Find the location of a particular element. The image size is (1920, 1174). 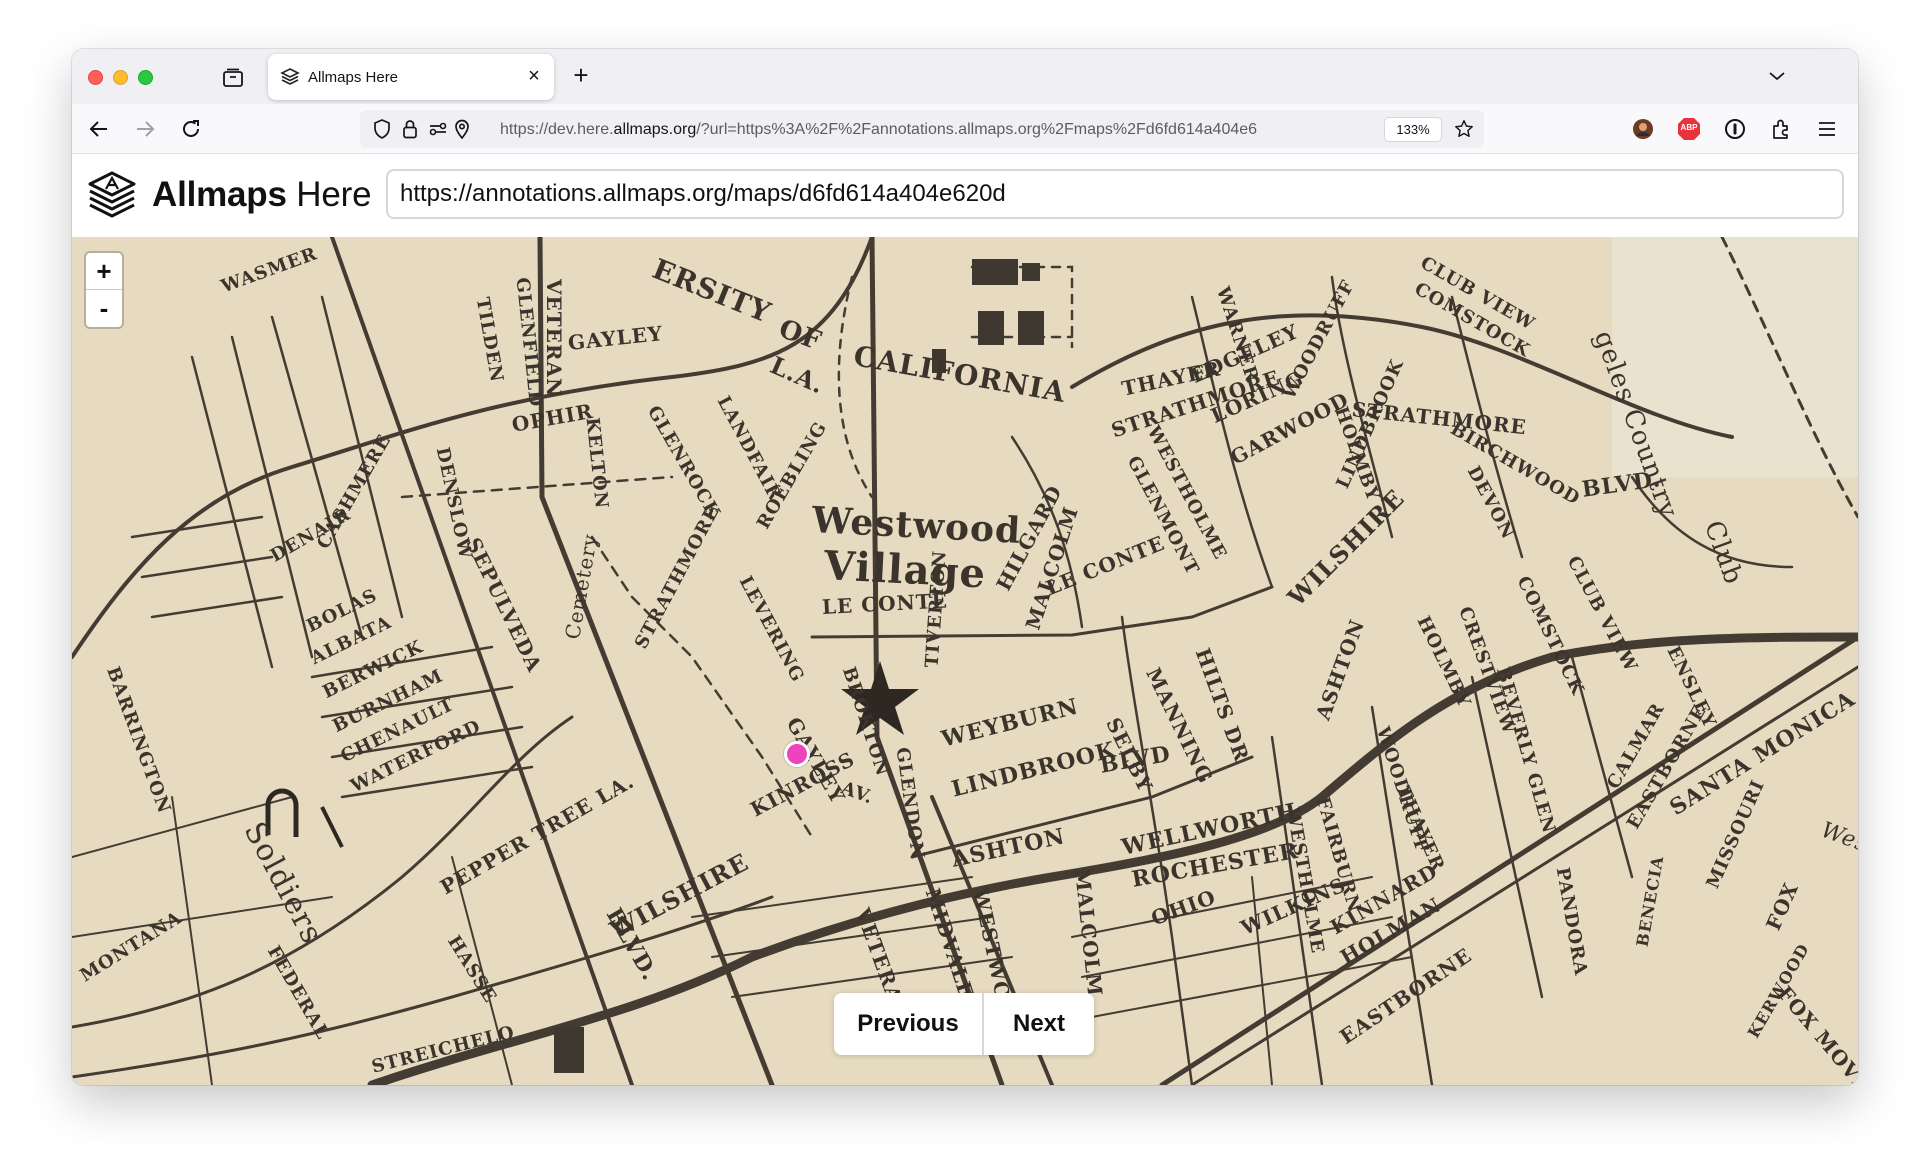

label-veteran-top: VETERAN is located at coordinates (554, 338).